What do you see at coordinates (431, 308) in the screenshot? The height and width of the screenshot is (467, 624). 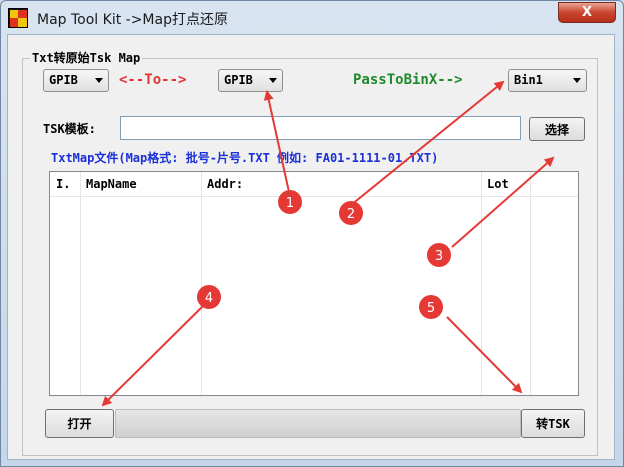 I see `annotation-number-5: 5` at bounding box center [431, 308].